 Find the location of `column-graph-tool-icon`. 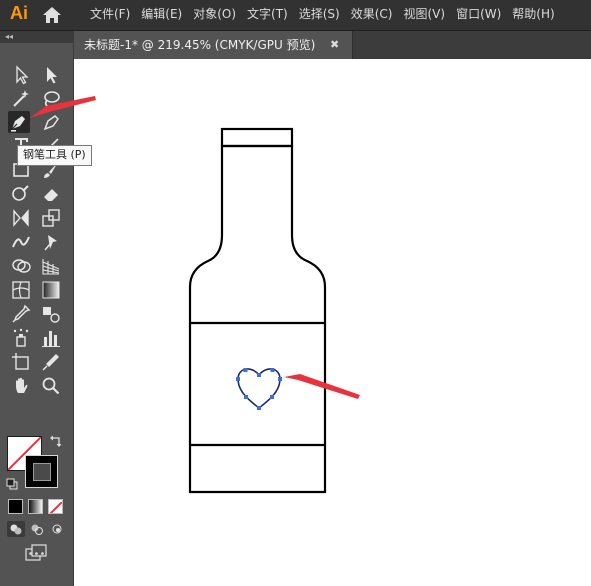

column-graph-tool-icon is located at coordinates (51, 338).